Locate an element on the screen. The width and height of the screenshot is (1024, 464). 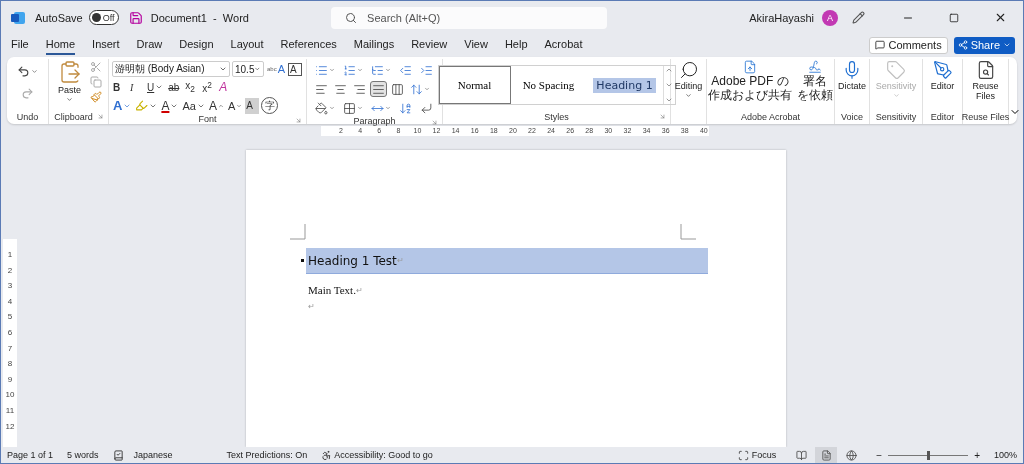
ribbon-tab: Draw is located at coordinates (149, 45).